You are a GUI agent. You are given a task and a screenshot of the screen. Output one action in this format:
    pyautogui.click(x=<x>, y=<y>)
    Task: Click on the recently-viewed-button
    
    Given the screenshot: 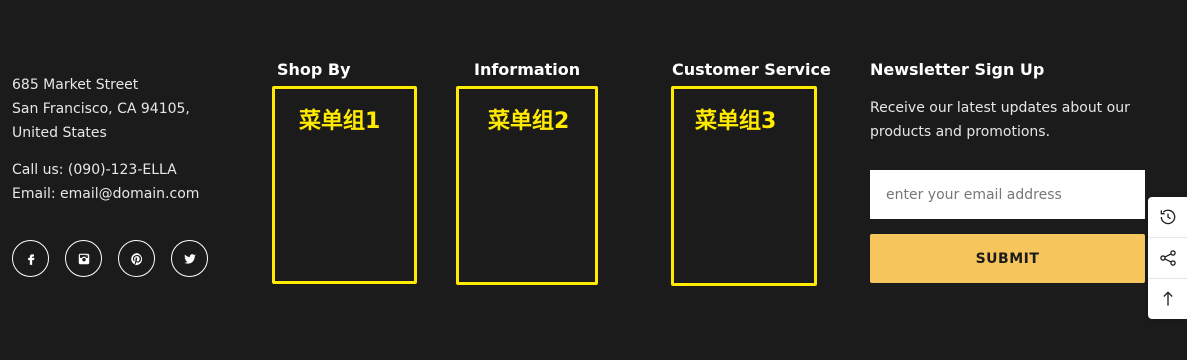 What is the action you would take?
    pyautogui.click(x=1167, y=217)
    